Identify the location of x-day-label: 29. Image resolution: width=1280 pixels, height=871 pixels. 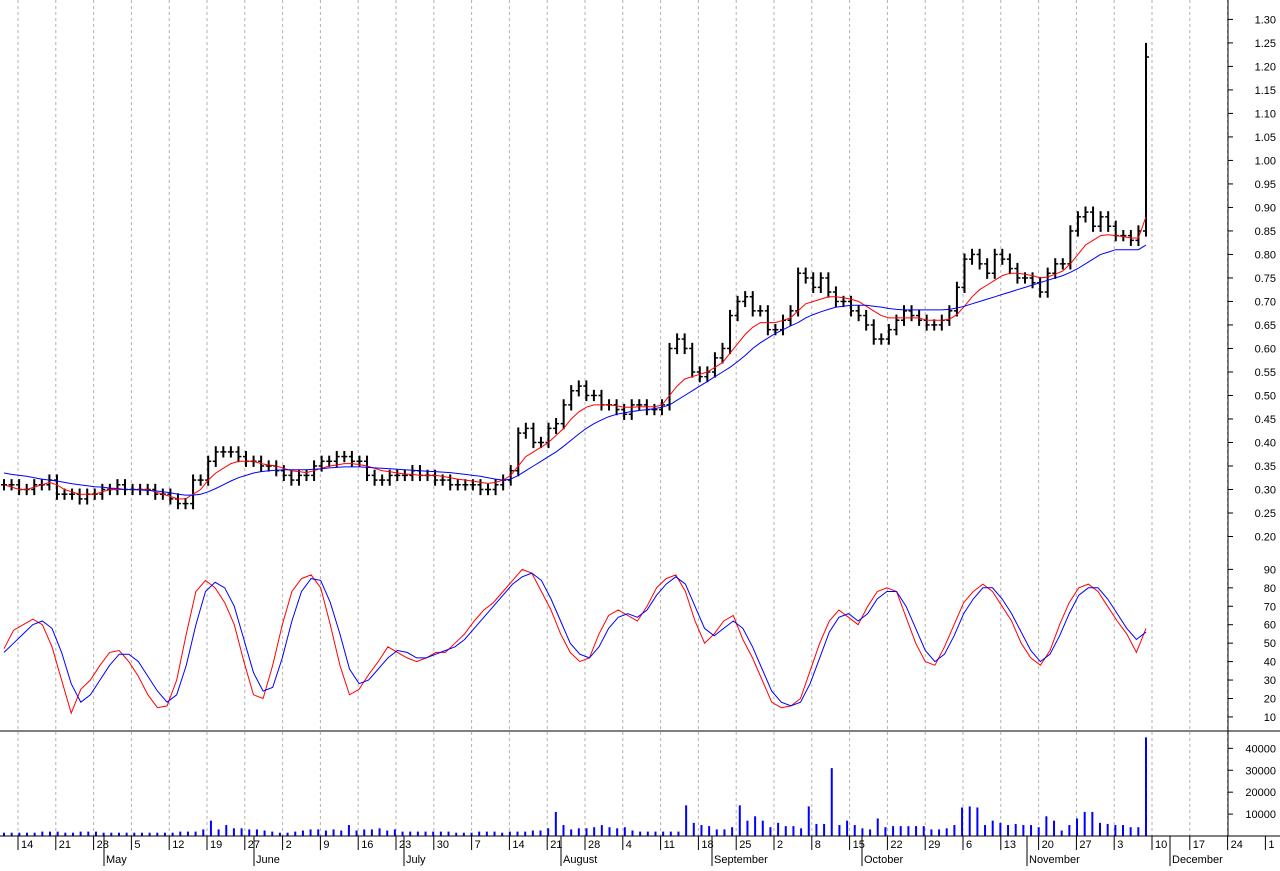
(934, 845).